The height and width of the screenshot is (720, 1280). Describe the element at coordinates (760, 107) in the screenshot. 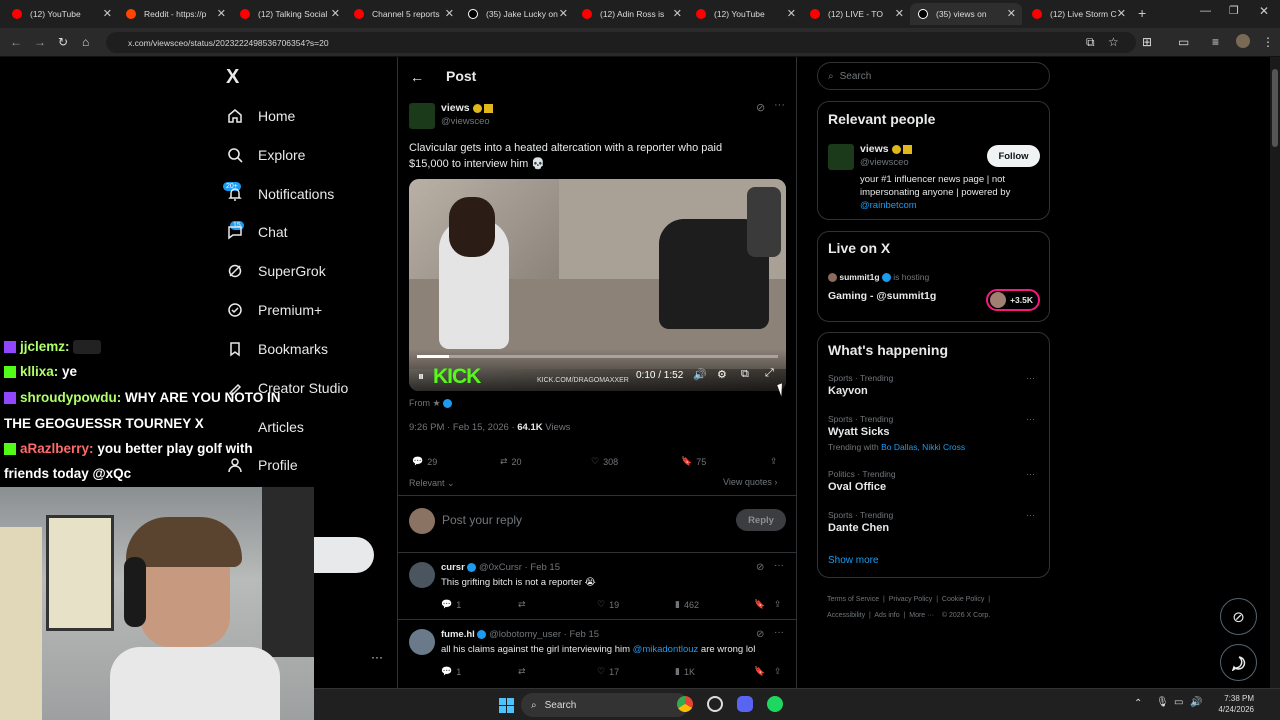

I see `grok-icon: ⊘` at that location.